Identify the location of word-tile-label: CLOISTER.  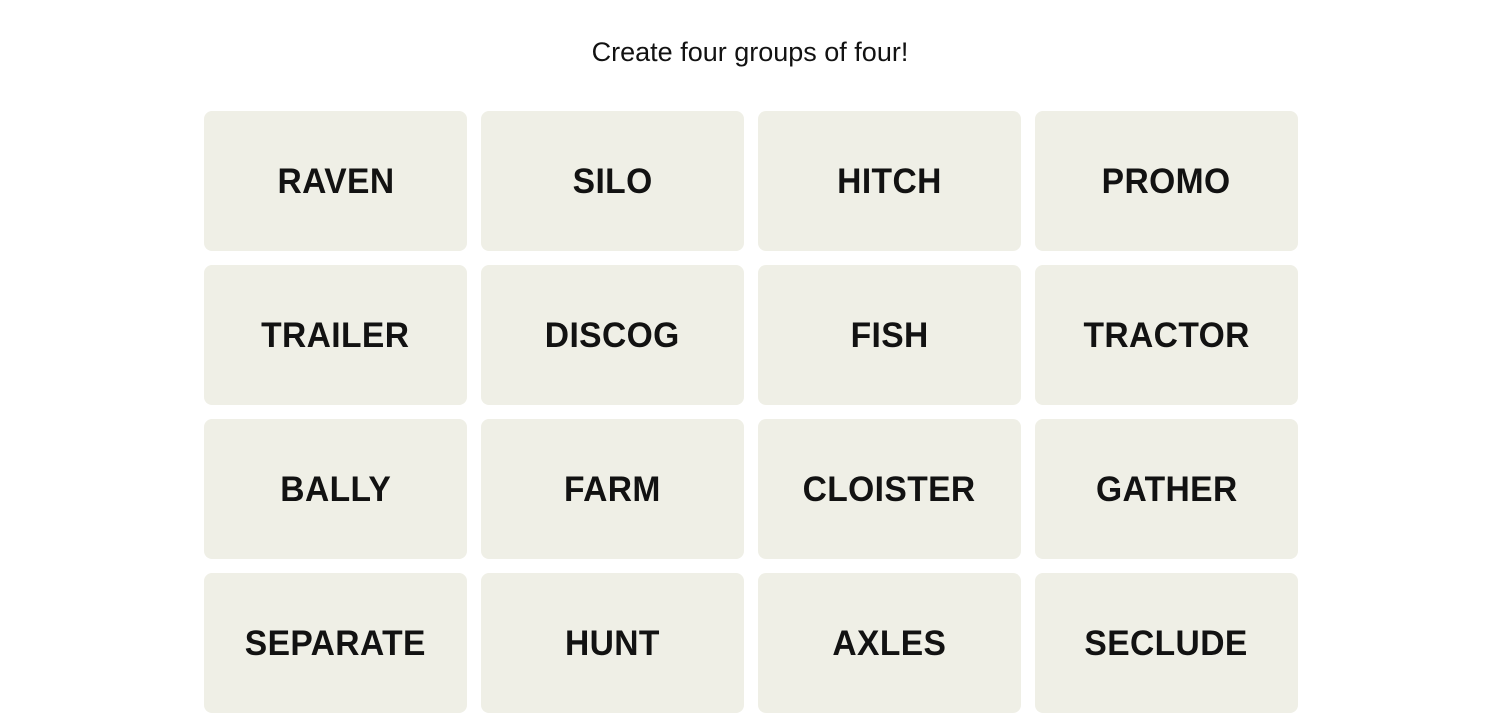
(889, 489).